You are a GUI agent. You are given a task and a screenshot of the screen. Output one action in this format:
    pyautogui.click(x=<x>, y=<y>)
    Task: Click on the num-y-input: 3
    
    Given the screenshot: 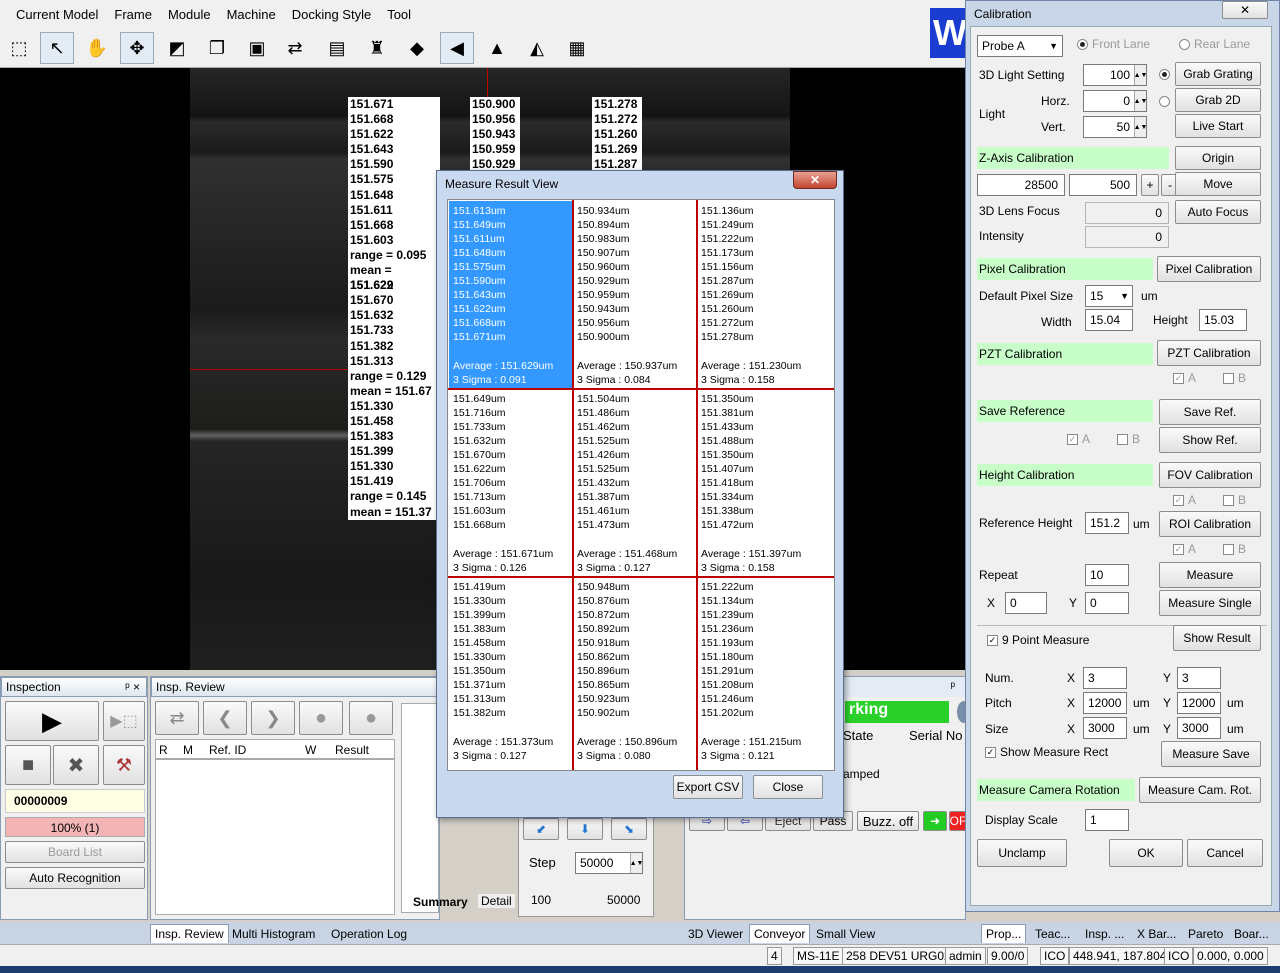 What is the action you would take?
    pyautogui.click(x=1199, y=678)
    